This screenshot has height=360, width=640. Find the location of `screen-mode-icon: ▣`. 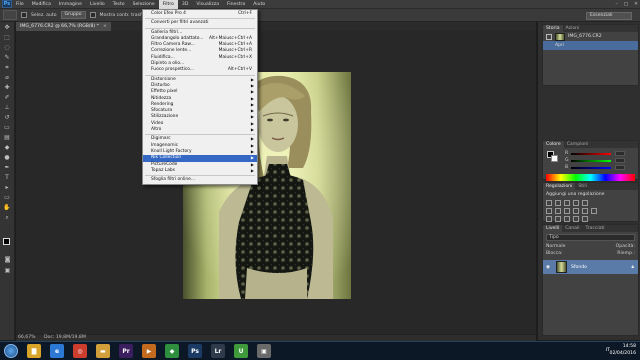

screen-mode-icon: ▣ is located at coordinates (7, 270).